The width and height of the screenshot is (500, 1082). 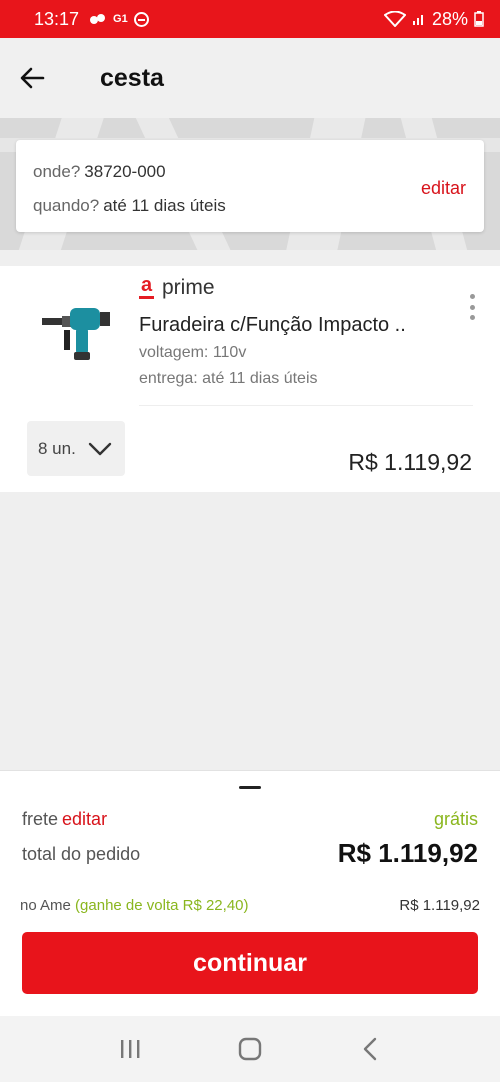 What do you see at coordinates (449, 18) in the screenshot?
I see `battery-percent: 28%` at bounding box center [449, 18].